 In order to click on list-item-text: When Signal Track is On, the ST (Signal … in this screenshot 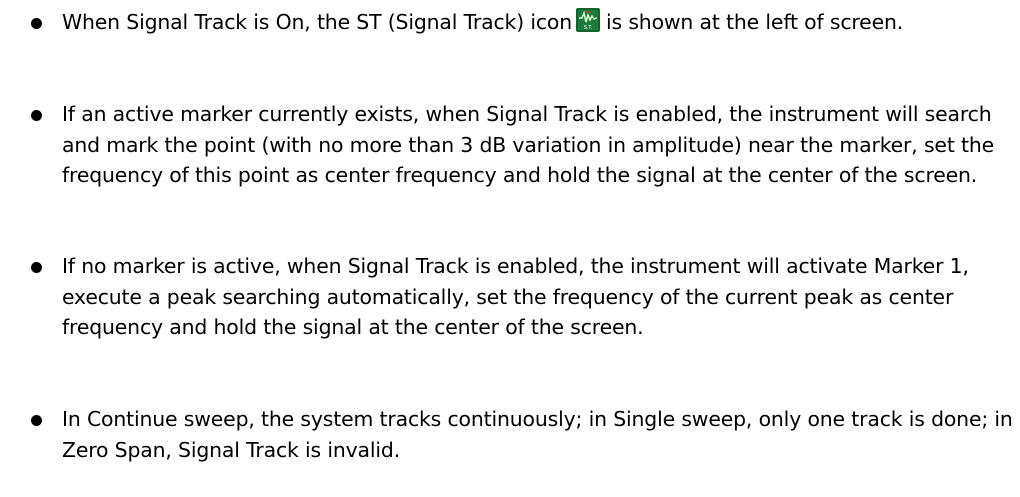, I will do `click(539, 22)`.